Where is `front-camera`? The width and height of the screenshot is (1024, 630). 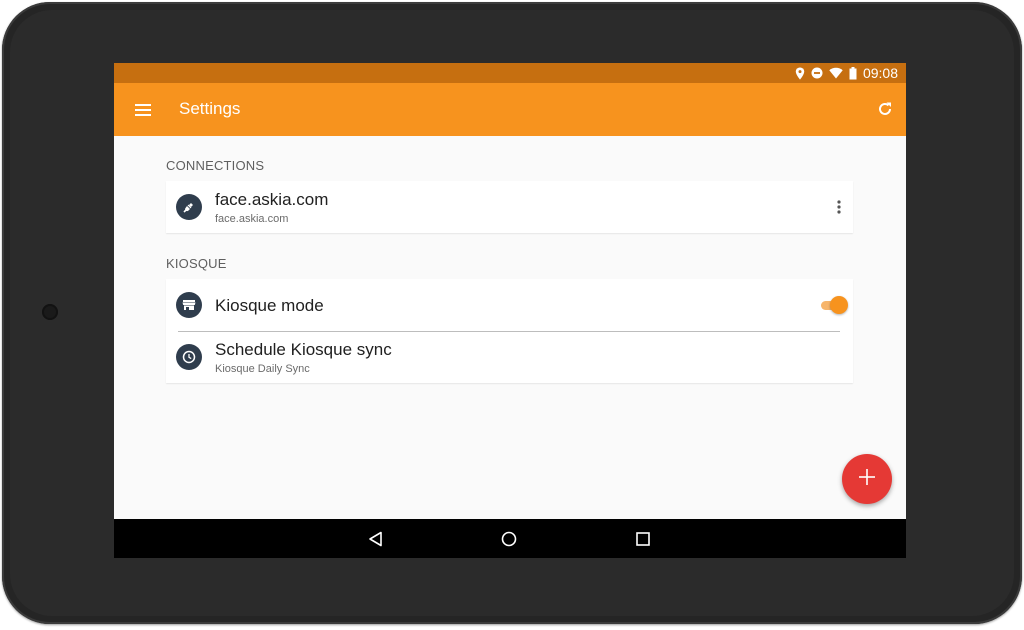 front-camera is located at coordinates (50, 312).